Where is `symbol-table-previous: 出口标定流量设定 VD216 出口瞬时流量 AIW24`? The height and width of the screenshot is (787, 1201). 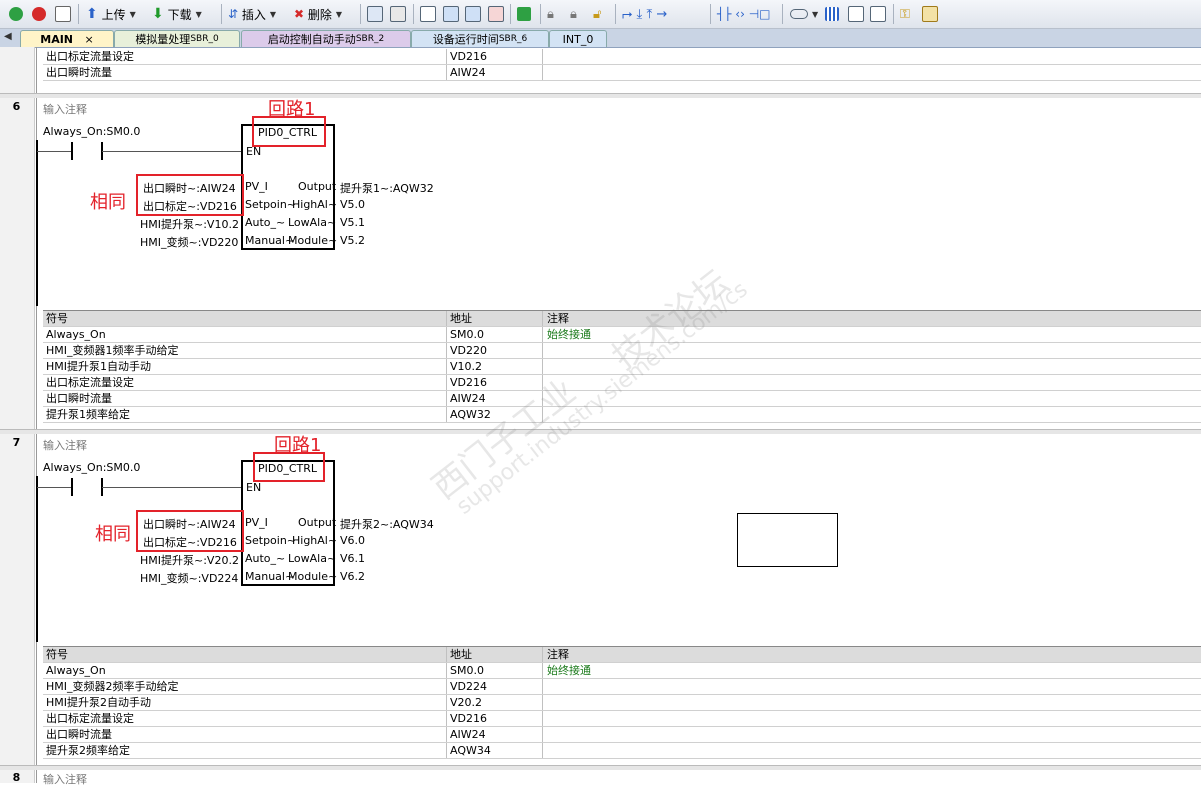 symbol-table-previous: 出口标定流量设定 VD216 出口瞬时流量 AIW24 is located at coordinates (622, 65).